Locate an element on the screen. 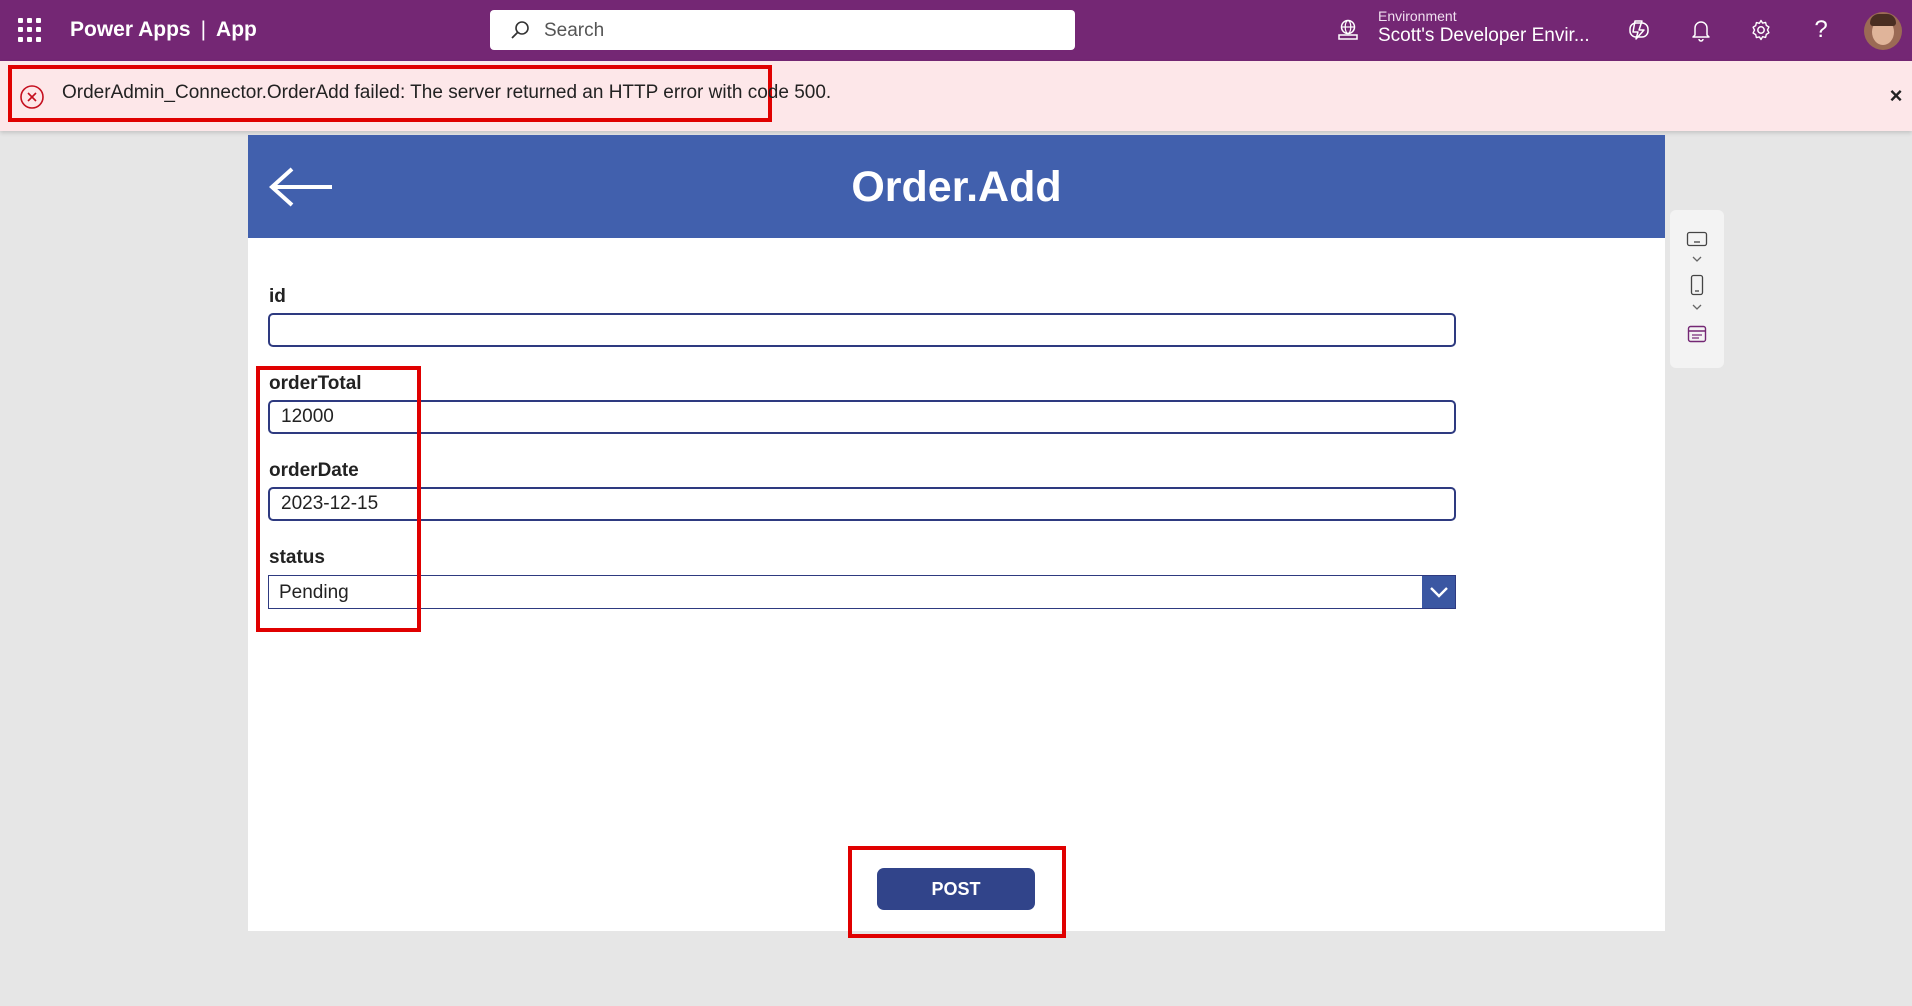 The width and height of the screenshot is (1912, 1006). avatar is located at coordinates (1883, 31).